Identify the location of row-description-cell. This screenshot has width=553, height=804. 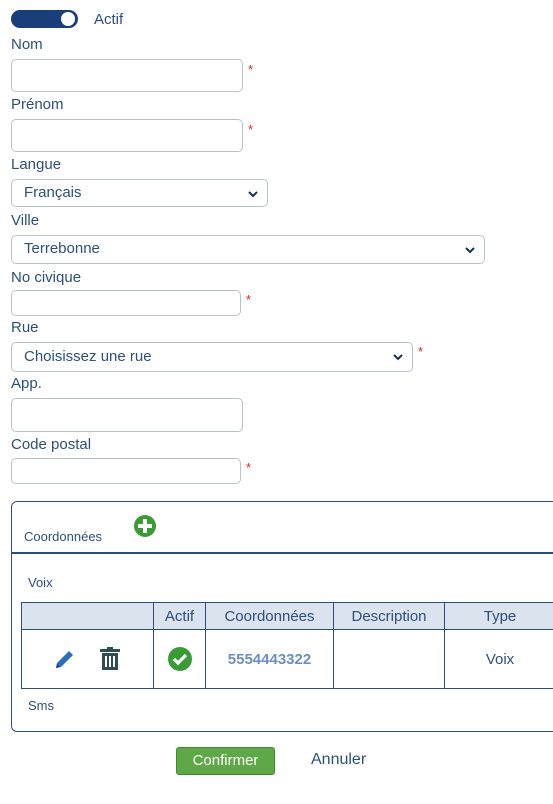
(389, 659).